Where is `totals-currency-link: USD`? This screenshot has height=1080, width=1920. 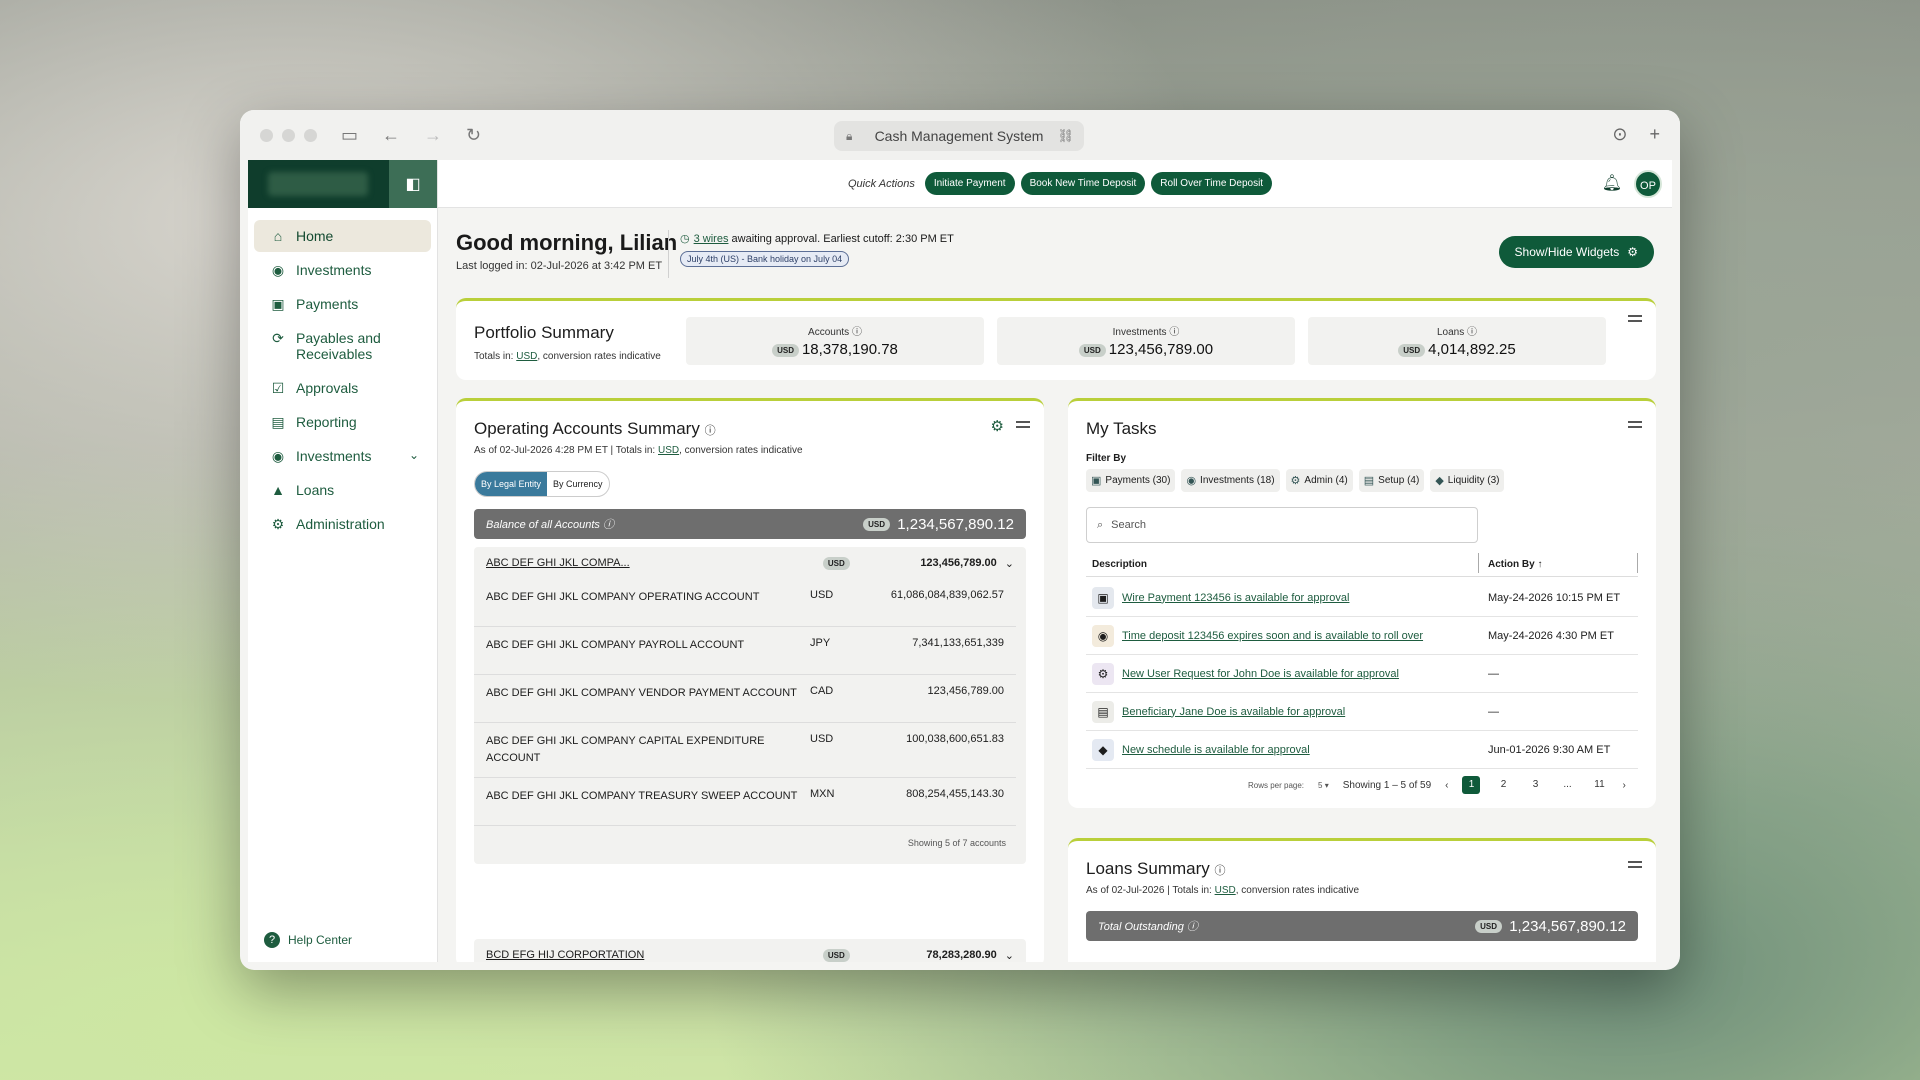 totals-currency-link: USD is located at coordinates (526, 356).